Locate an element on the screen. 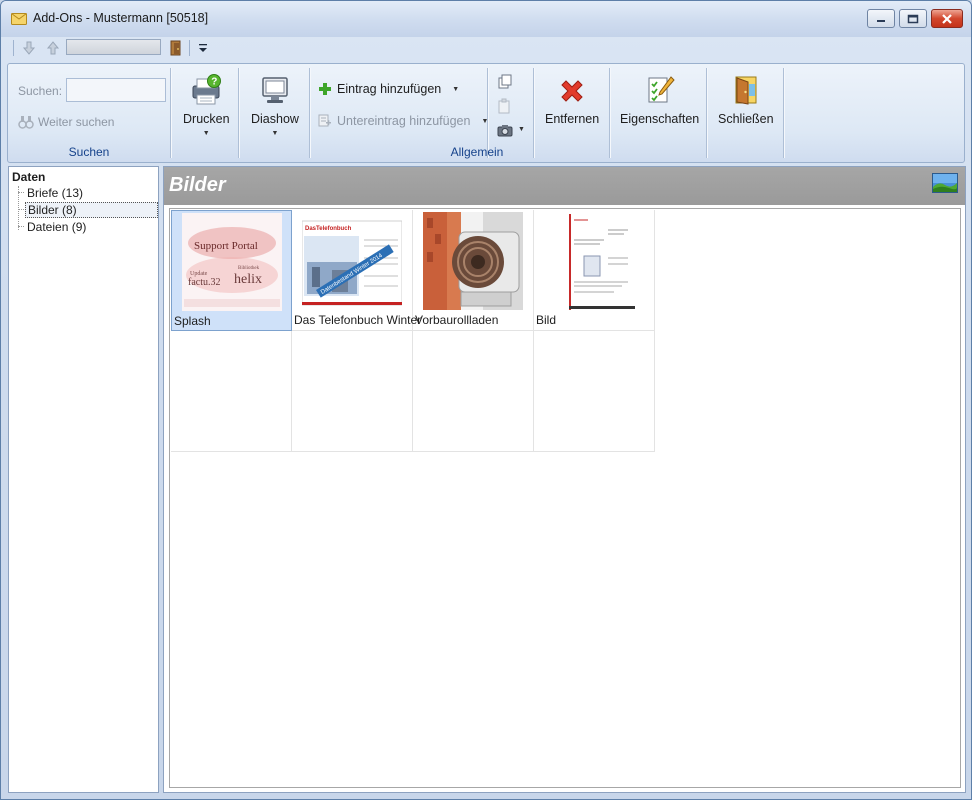 Image resolution: width=972 pixels, height=800 pixels. print-button: ? Drucken ▼ is located at coordinates (206, 105).